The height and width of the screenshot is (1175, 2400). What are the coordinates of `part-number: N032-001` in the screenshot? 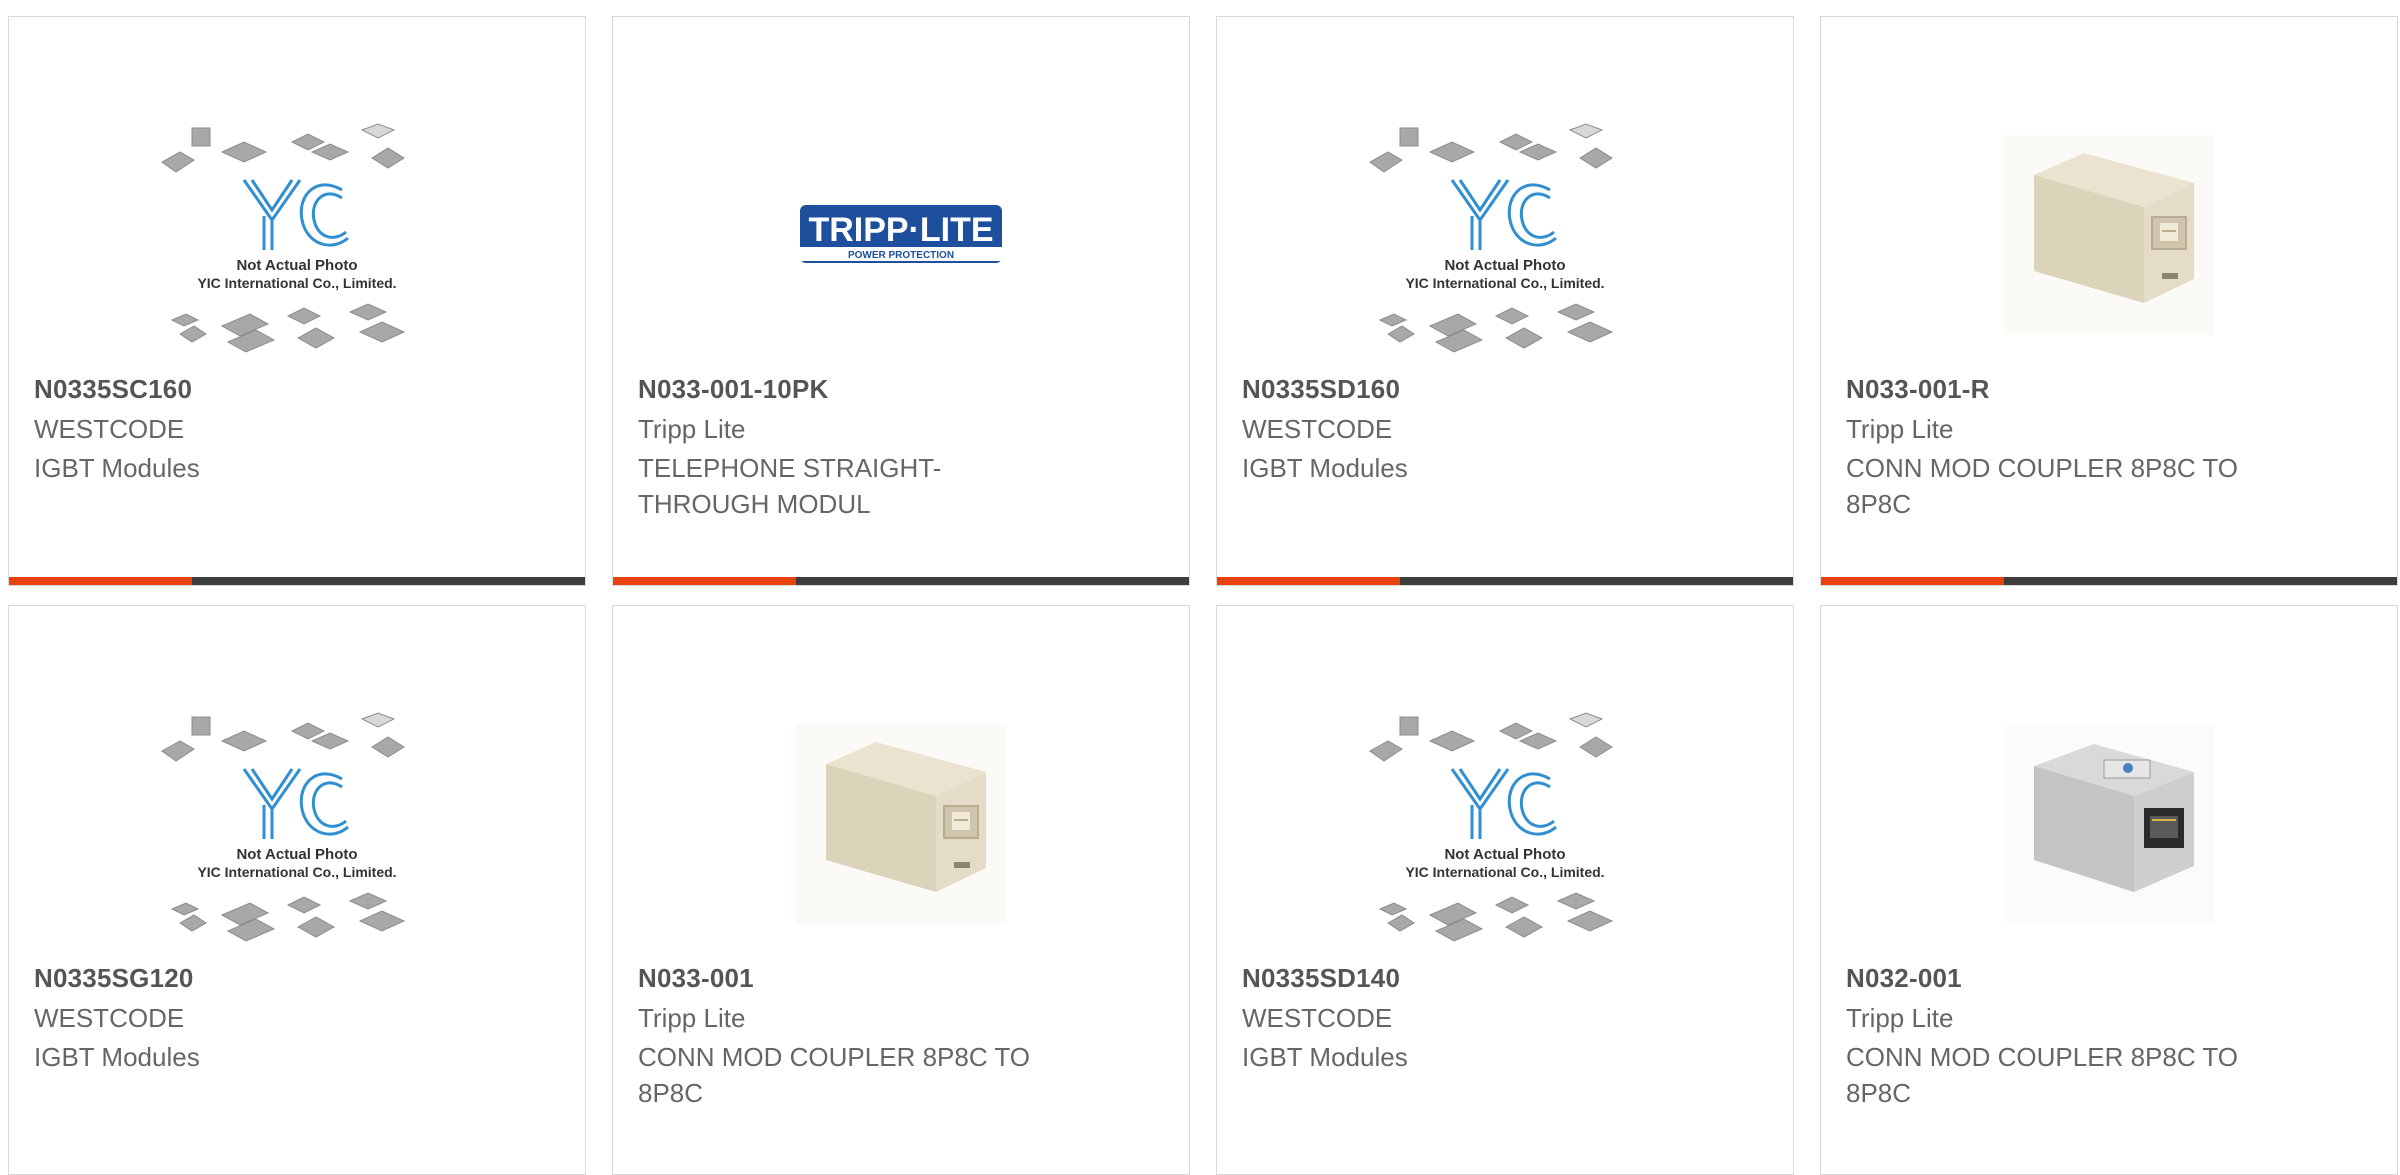 It's located at (1904, 978).